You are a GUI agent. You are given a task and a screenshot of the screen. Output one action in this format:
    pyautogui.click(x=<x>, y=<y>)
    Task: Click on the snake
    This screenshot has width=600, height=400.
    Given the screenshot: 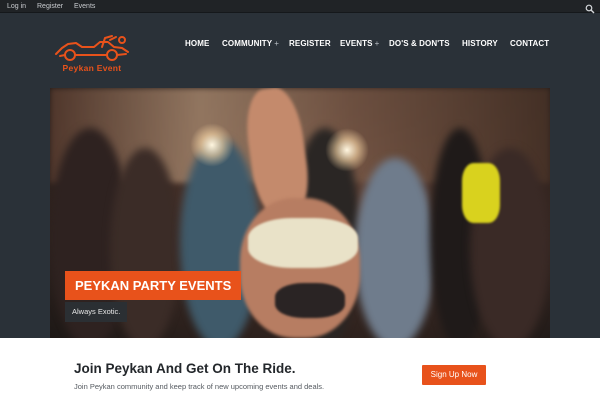 What is the action you would take?
    pyautogui.click(x=303, y=243)
    